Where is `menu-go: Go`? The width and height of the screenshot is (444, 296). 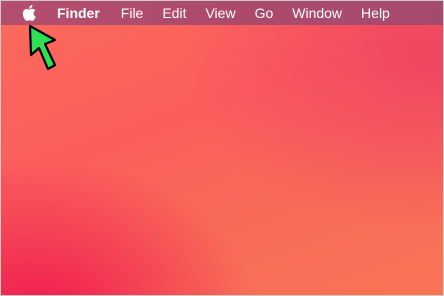
menu-go: Go is located at coordinates (264, 13).